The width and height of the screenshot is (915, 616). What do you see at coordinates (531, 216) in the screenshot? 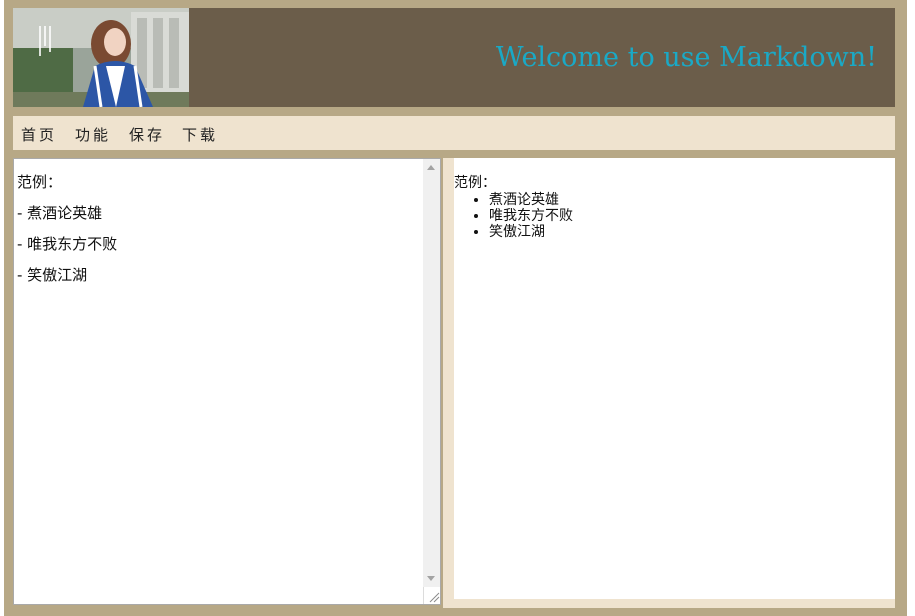
I see `list-item: 唯我东方不败` at bounding box center [531, 216].